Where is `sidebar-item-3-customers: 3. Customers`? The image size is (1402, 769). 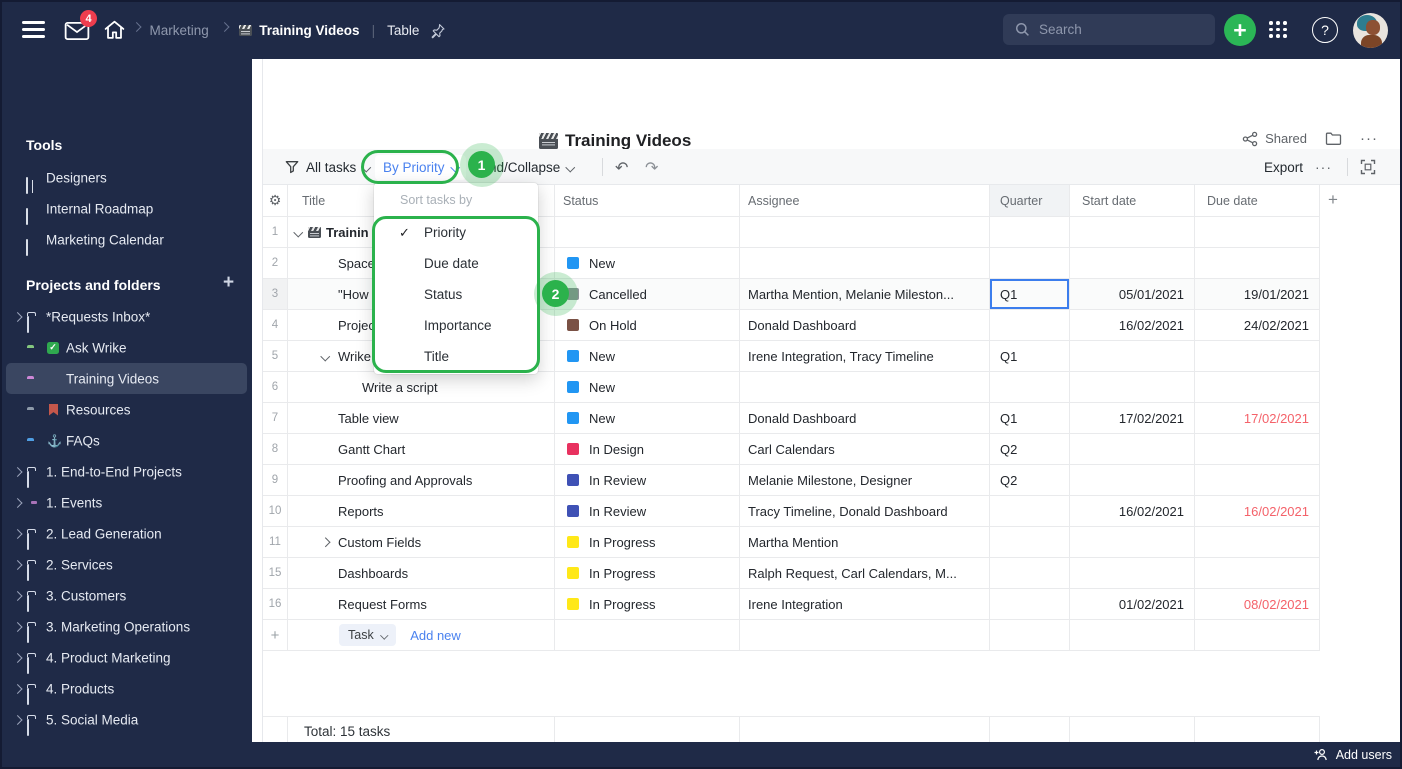 sidebar-item-3-customers: 3. Customers is located at coordinates (127, 596).